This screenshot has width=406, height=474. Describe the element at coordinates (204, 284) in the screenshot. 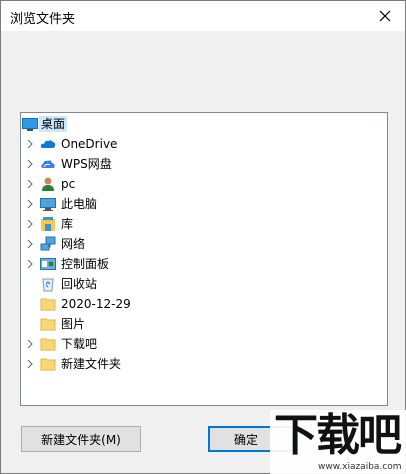

I see `tree-item-recycle-bin: 回收站` at that location.